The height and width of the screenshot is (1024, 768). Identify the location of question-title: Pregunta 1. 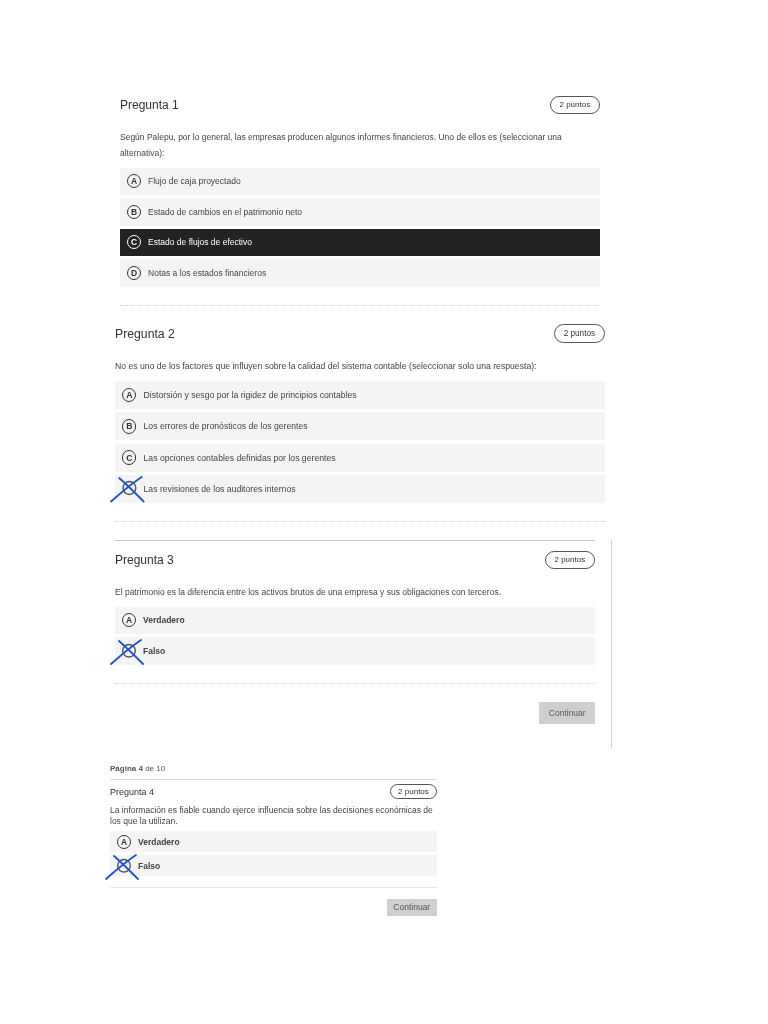
(149, 105).